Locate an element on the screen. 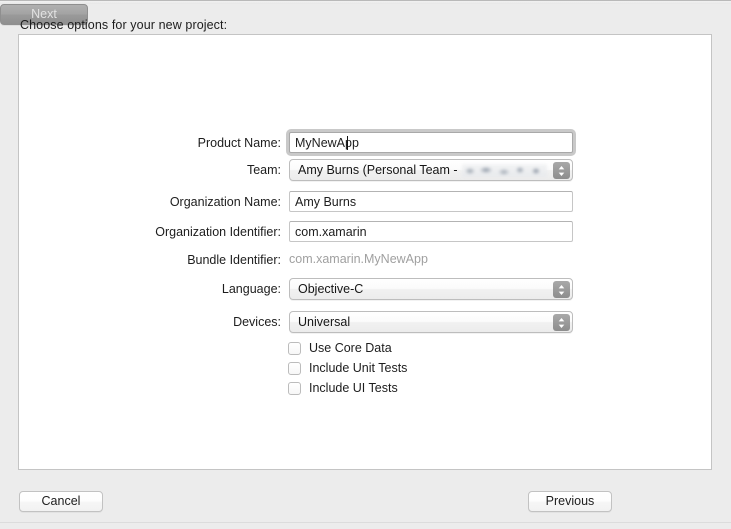 Image resolution: width=731 pixels, height=529 pixels. organization-identifier-field-wrapper is located at coordinates (431, 231).